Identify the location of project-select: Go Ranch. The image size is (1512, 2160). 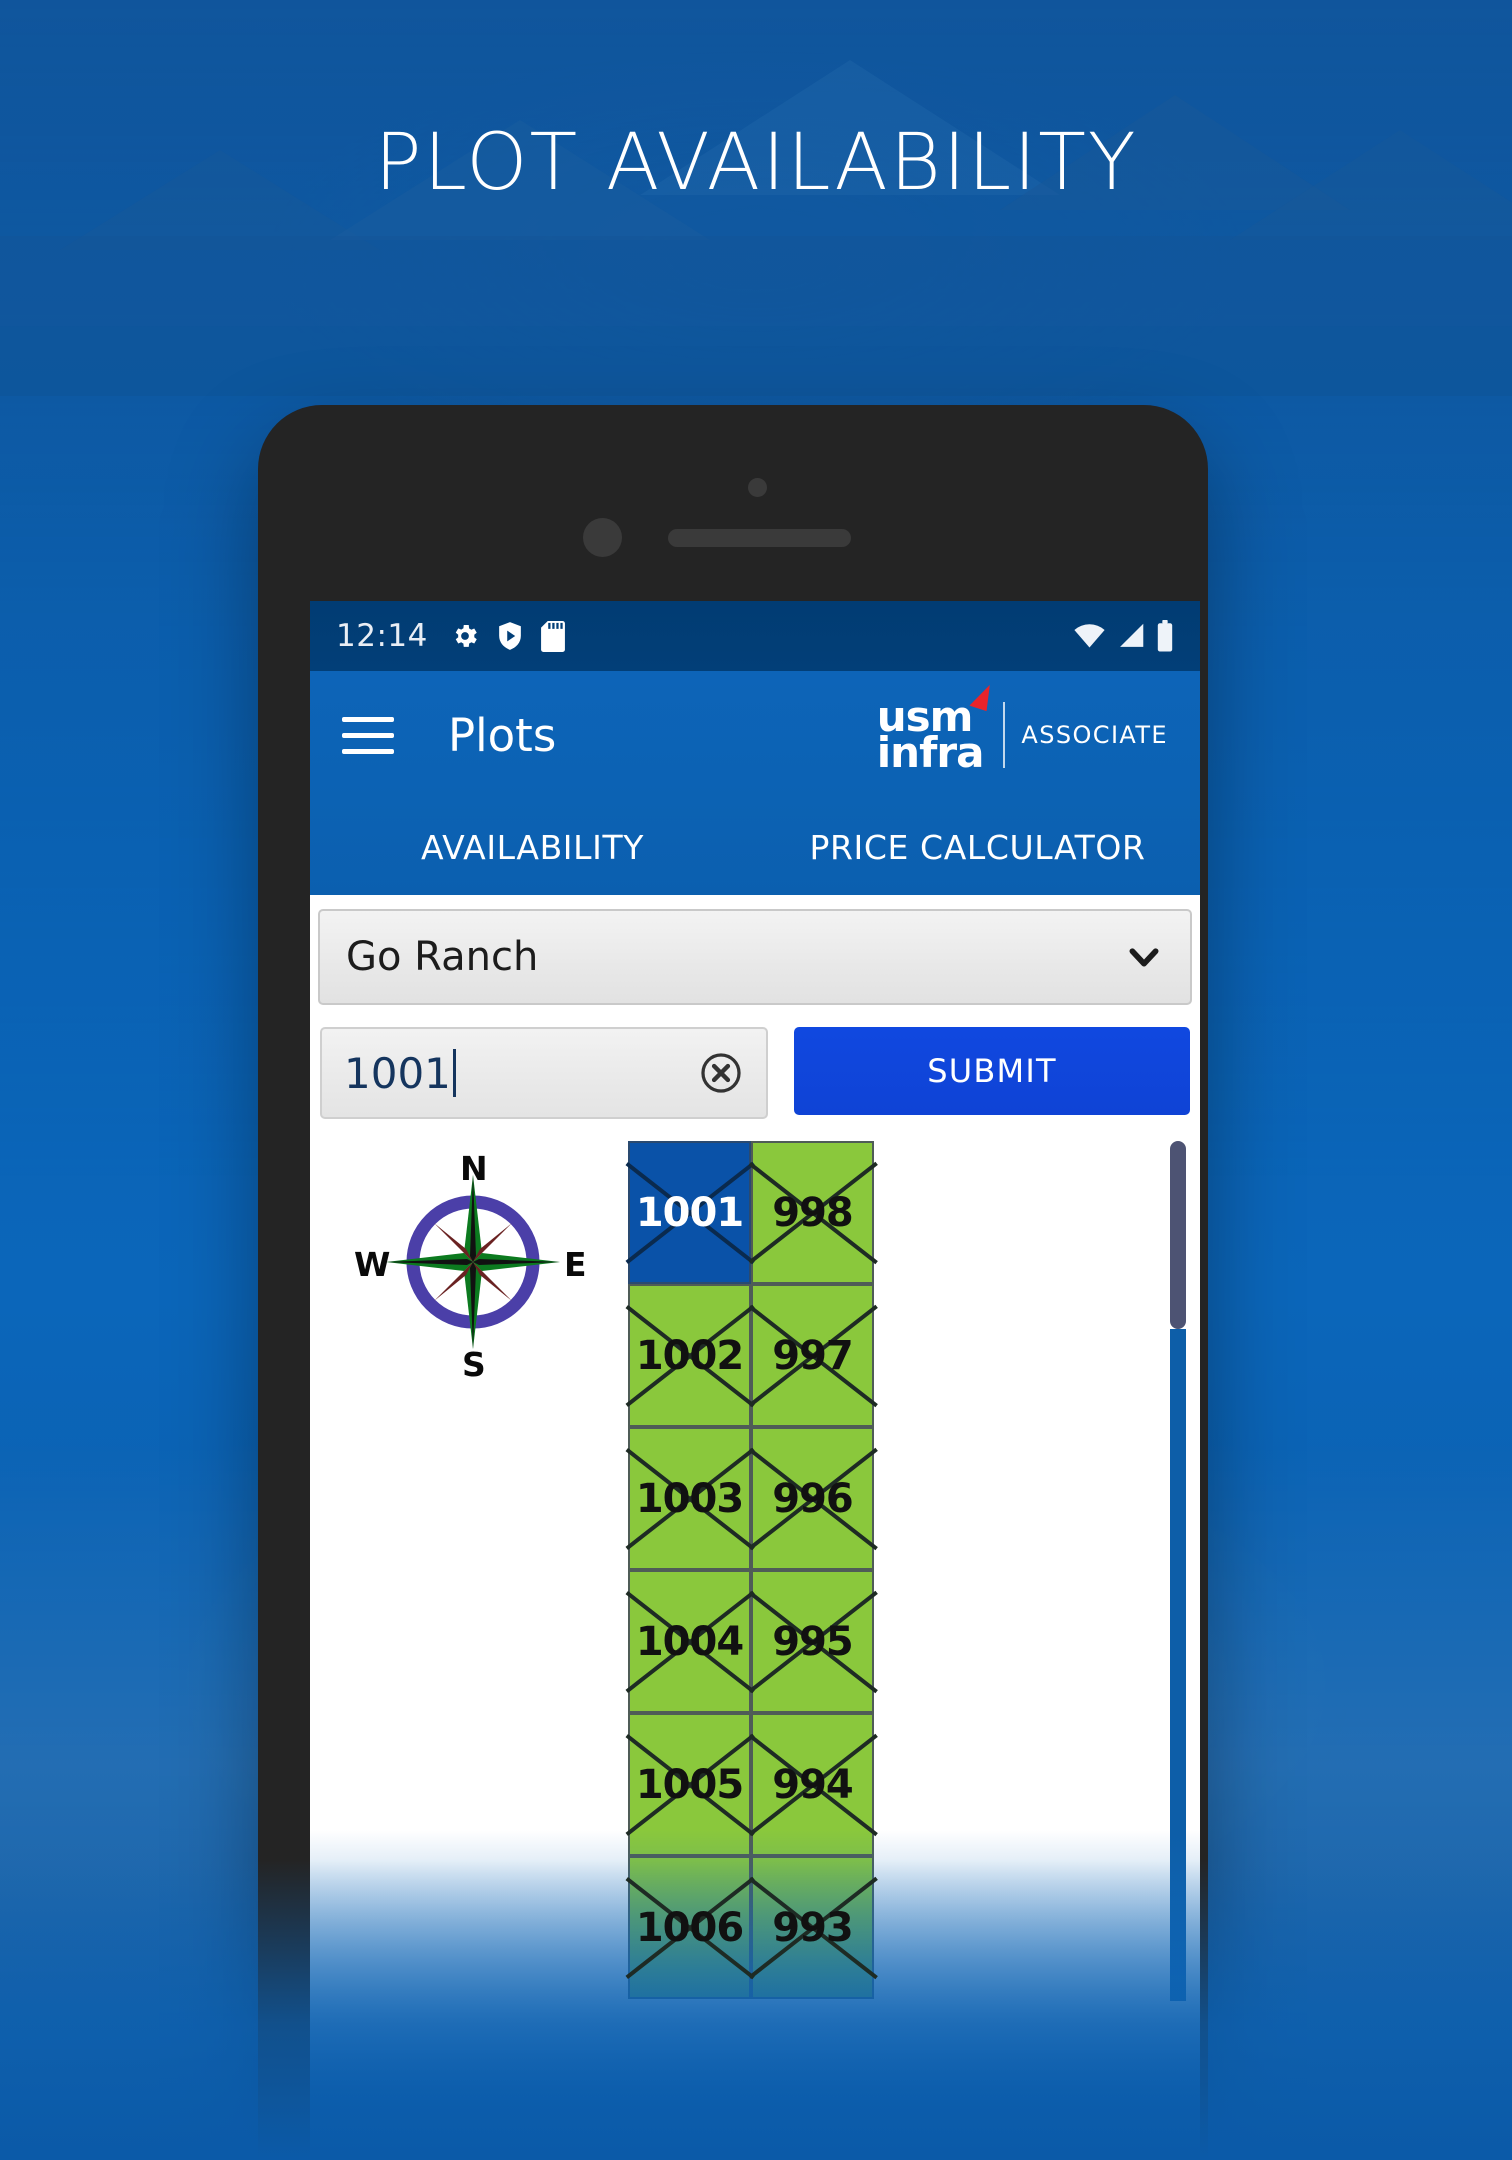
(755, 957).